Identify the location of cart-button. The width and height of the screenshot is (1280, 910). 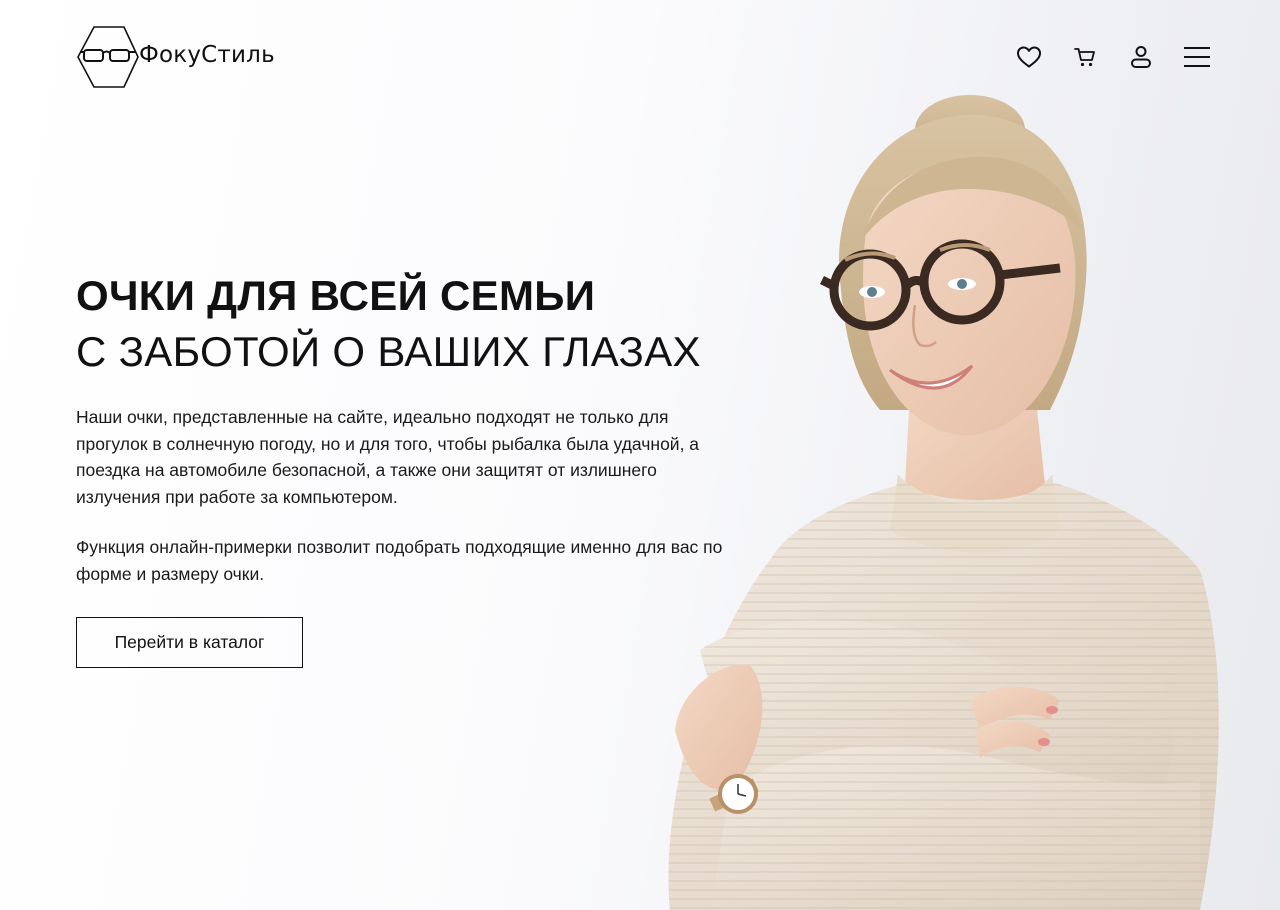
(1085, 57).